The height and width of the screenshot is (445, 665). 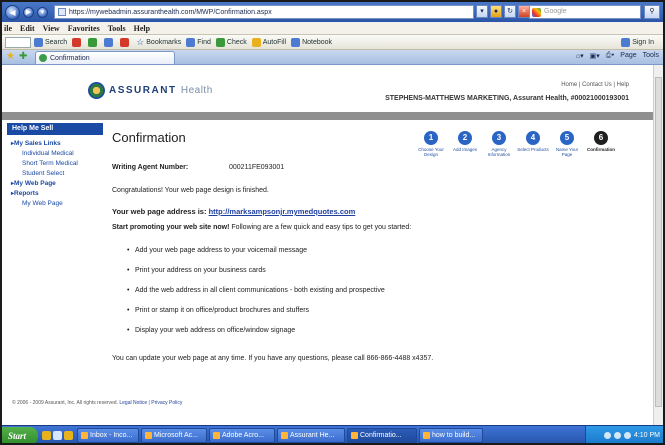 I want to click on toolbar-check-button: Check, so click(x=231, y=42).